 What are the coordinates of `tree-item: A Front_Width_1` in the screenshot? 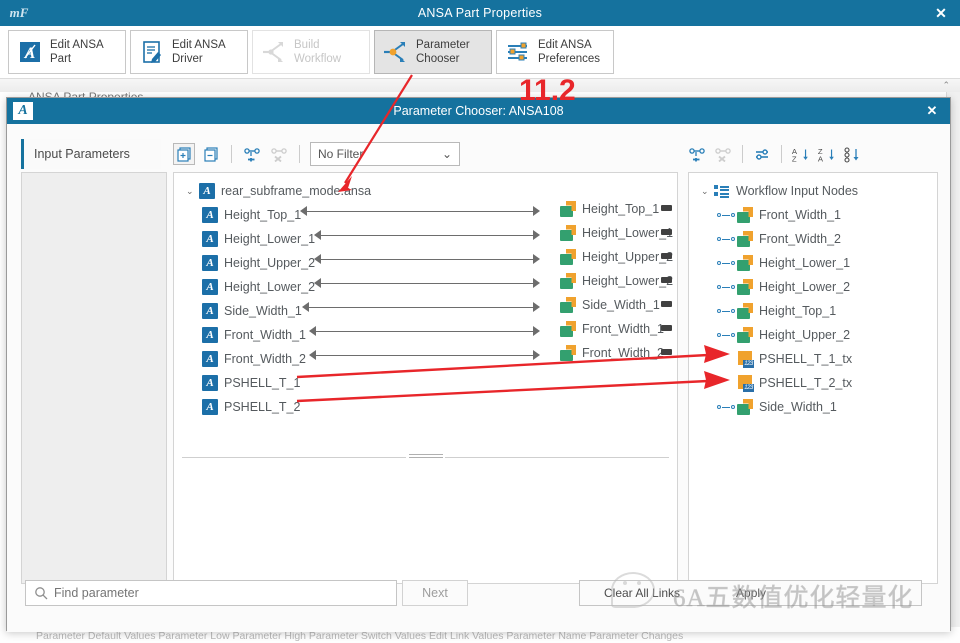 It's located at (255, 335).